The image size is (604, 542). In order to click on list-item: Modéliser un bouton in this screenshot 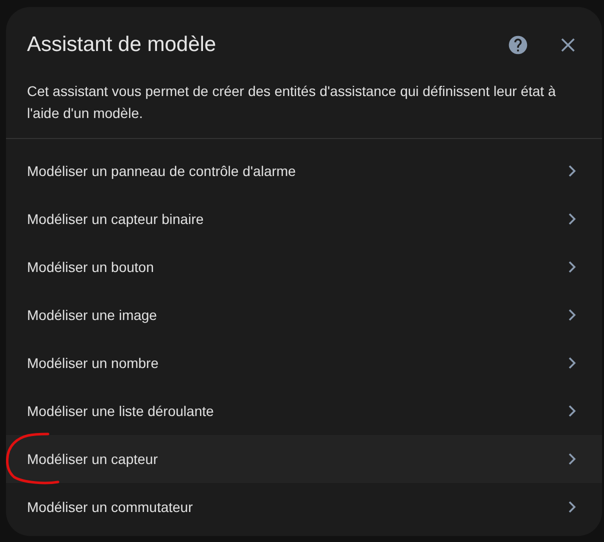, I will do `click(304, 267)`.